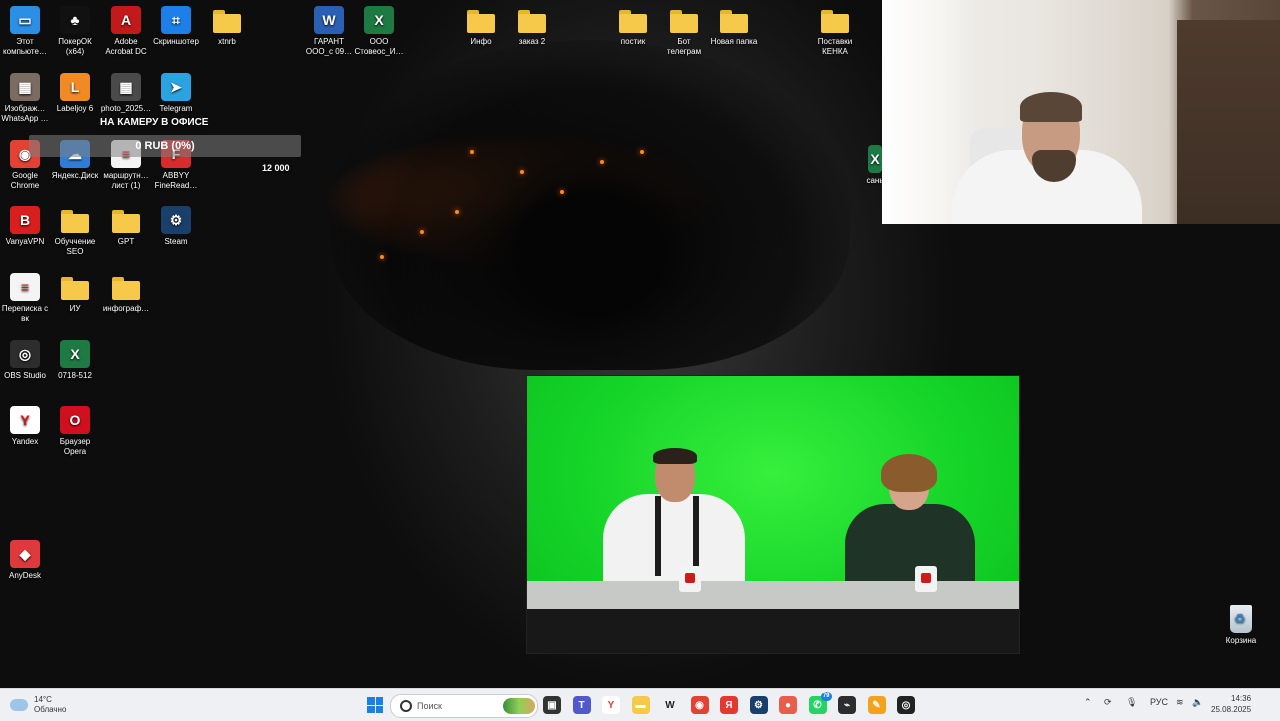  I want to click on desktop-icon: Инфо, so click(481, 26).